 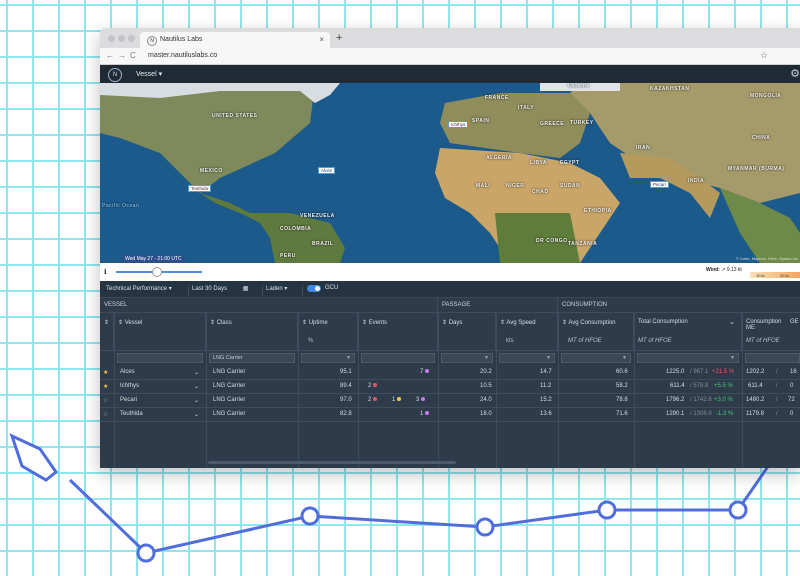 I want to click on url-input: master.nautiluslabs.co, so click(x=182, y=55).